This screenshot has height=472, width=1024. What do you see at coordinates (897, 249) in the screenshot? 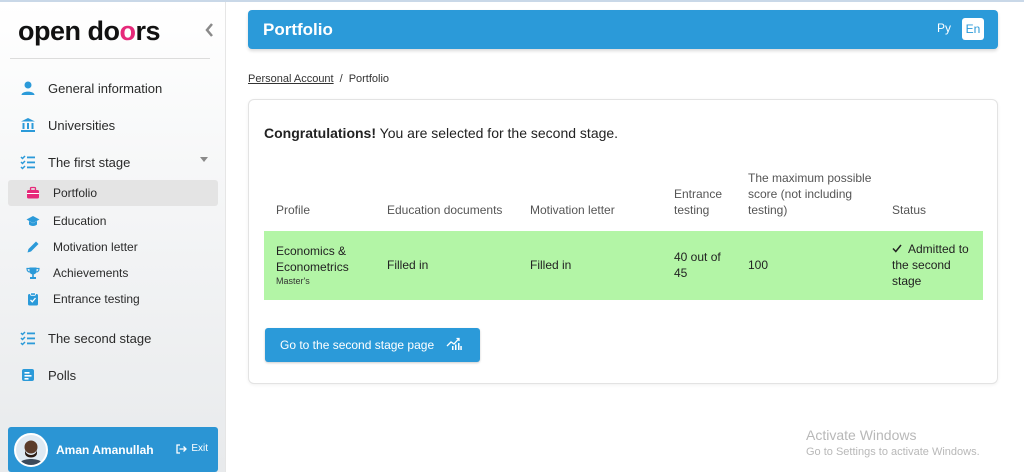
I see `checkmark-icon` at bounding box center [897, 249].